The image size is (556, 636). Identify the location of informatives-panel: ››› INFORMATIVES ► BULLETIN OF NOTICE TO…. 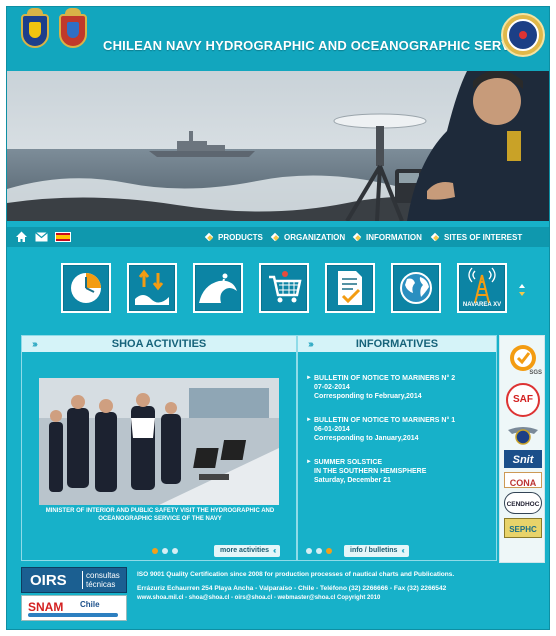
(397, 448).